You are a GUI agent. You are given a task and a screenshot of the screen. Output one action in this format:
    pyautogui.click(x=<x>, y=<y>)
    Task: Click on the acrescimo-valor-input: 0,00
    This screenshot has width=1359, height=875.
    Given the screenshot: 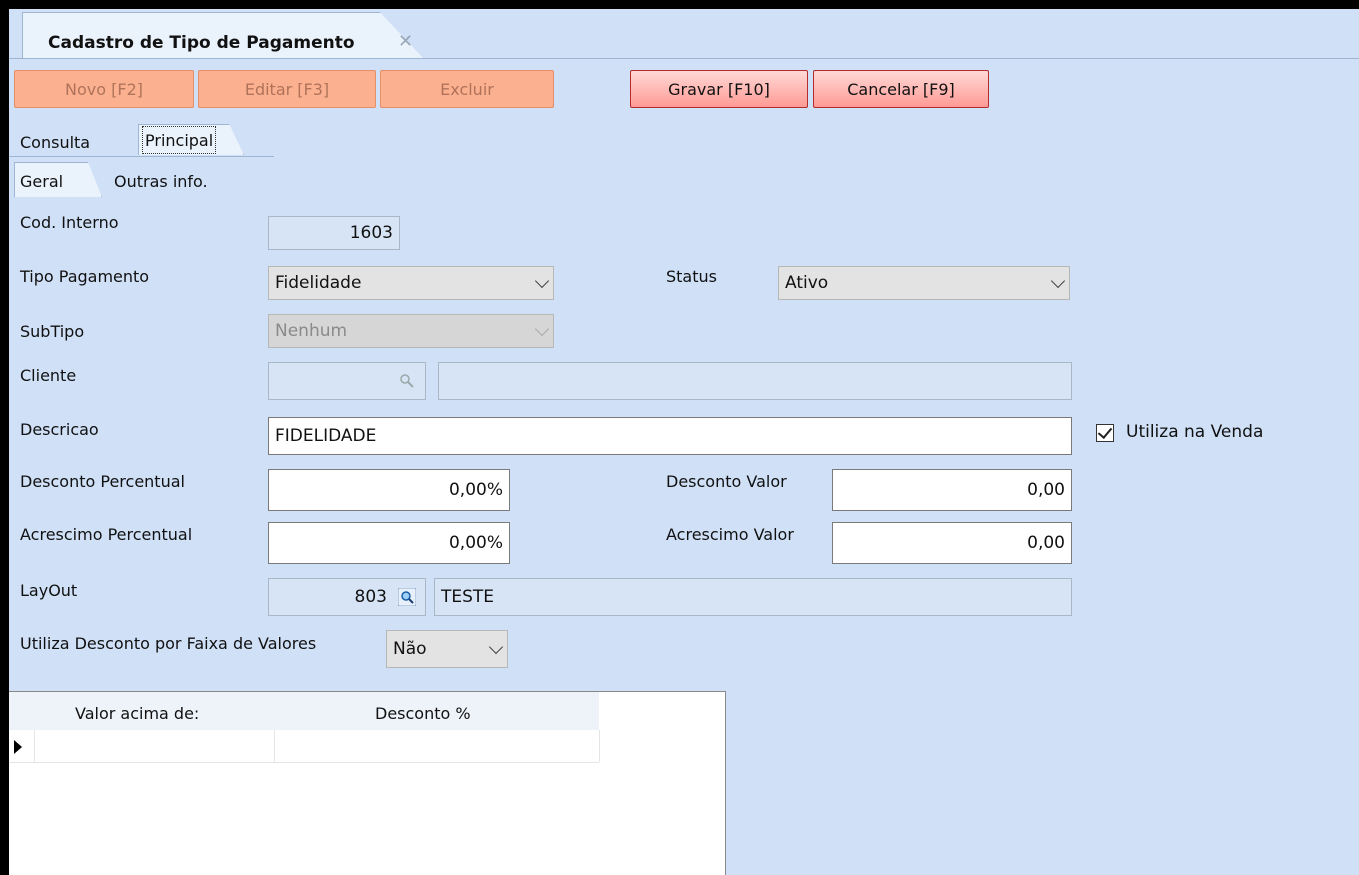 What is the action you would take?
    pyautogui.click(x=952, y=543)
    